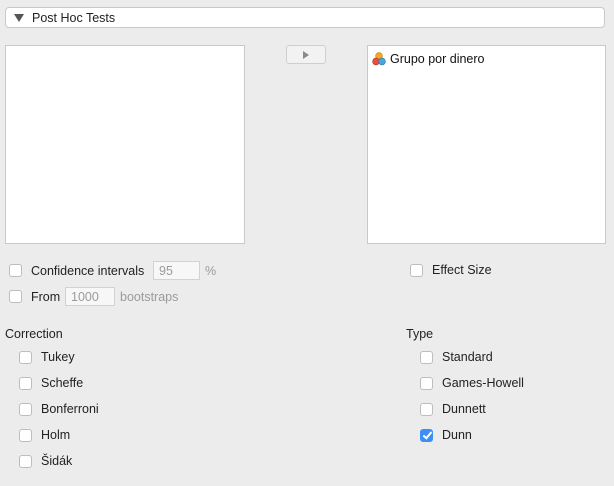 The image size is (614, 486). I want to click on nominal-variable-icon, so click(379, 59).